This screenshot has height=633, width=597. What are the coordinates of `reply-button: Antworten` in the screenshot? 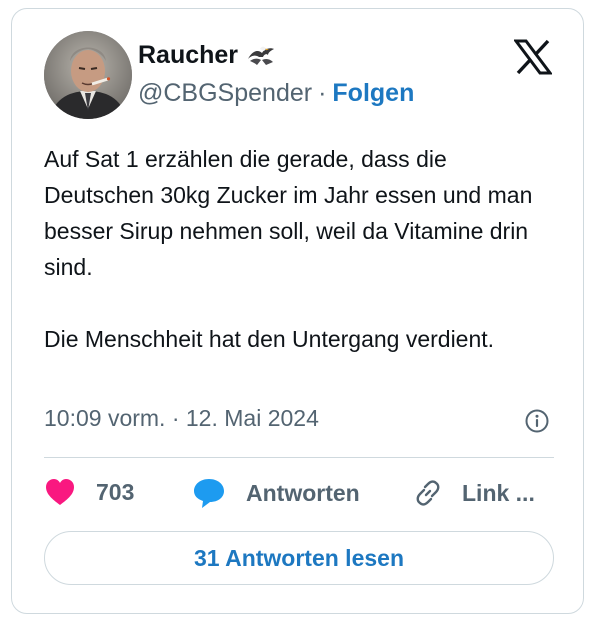 It's located at (276, 493).